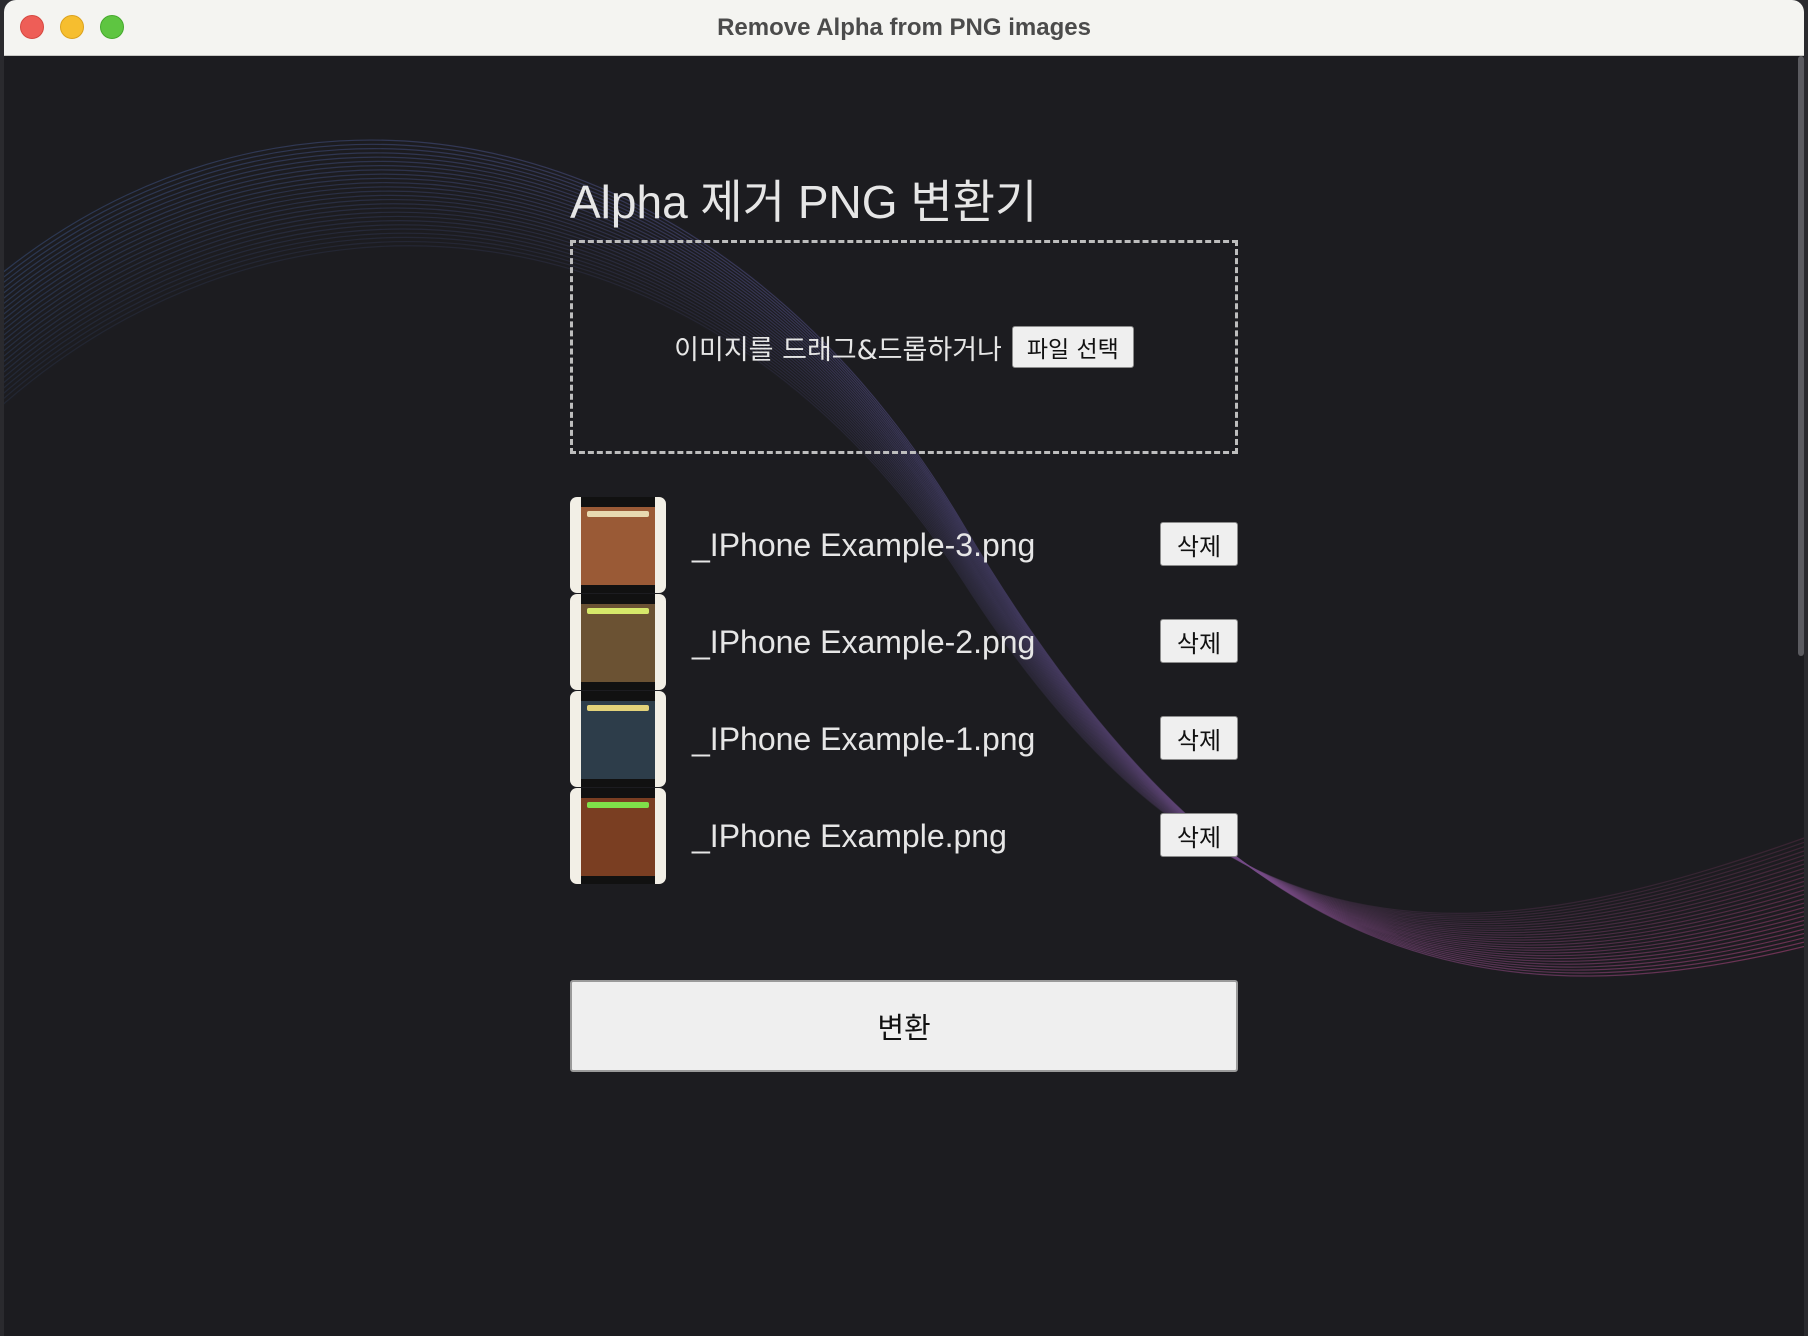 The image size is (1808, 1336). What do you see at coordinates (864, 642) in the screenshot?
I see `file-name: _IPhone Example-2.png` at bounding box center [864, 642].